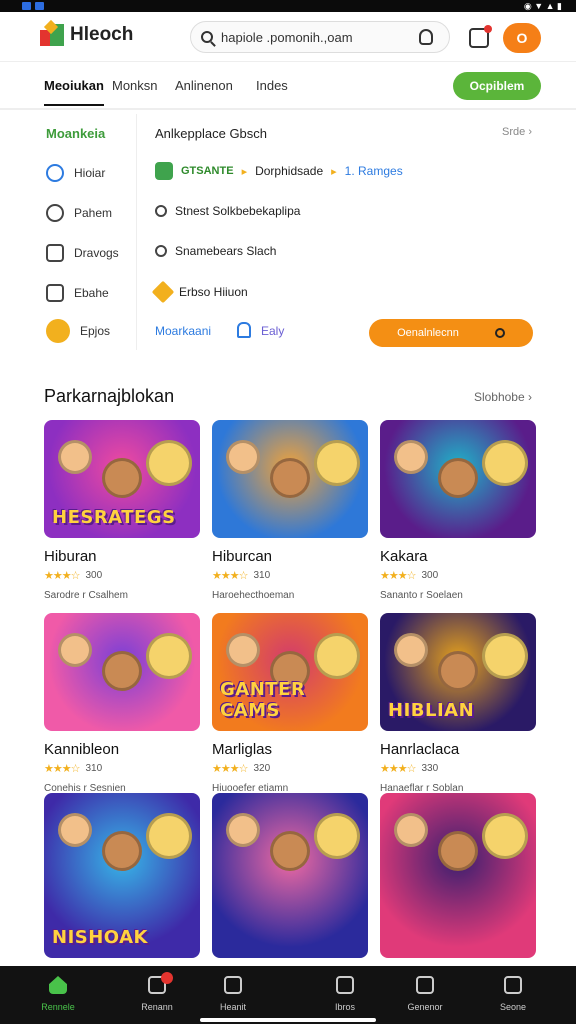 The image size is (576, 1024). I want to click on game-banner-text: HESRATEGS, so click(114, 517).